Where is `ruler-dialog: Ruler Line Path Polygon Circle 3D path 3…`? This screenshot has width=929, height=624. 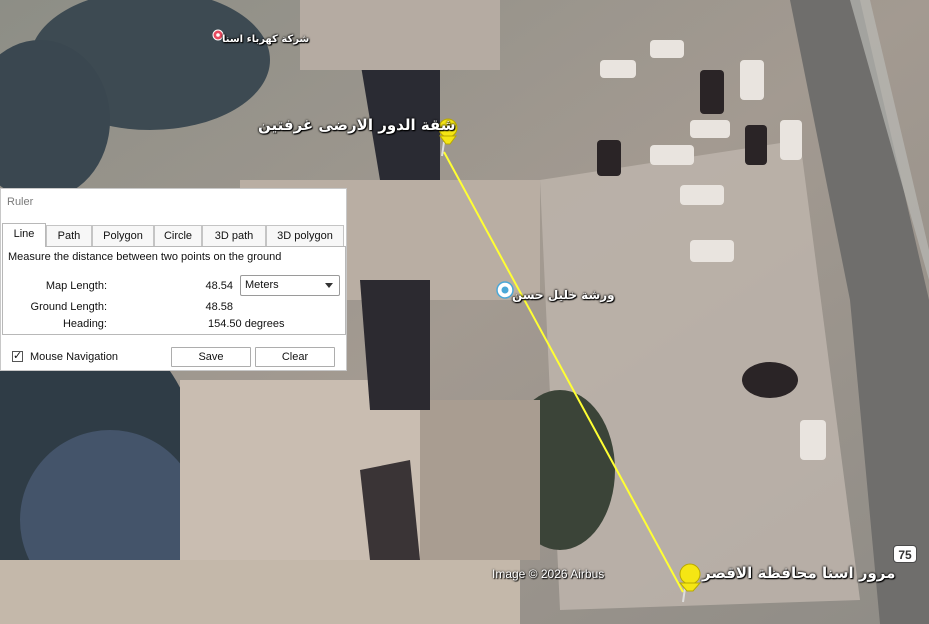
ruler-dialog: Ruler Line Path Polygon Circle 3D path 3… is located at coordinates (173, 279).